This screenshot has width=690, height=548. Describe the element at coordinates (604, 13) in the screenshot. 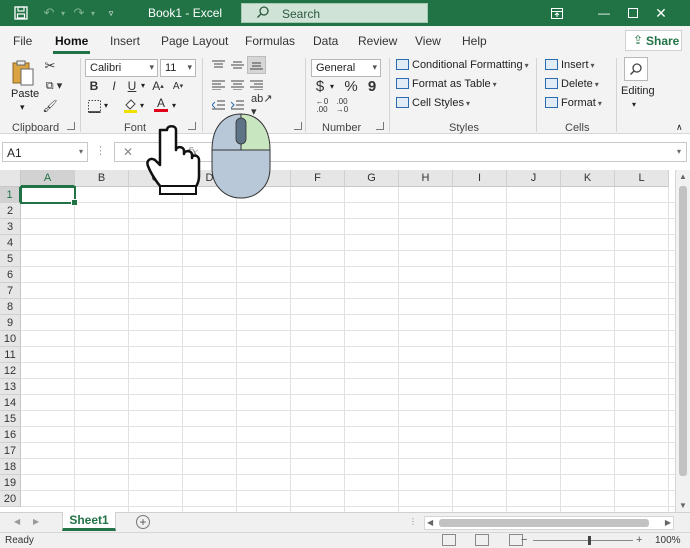

I see `minimize-button: —` at that location.